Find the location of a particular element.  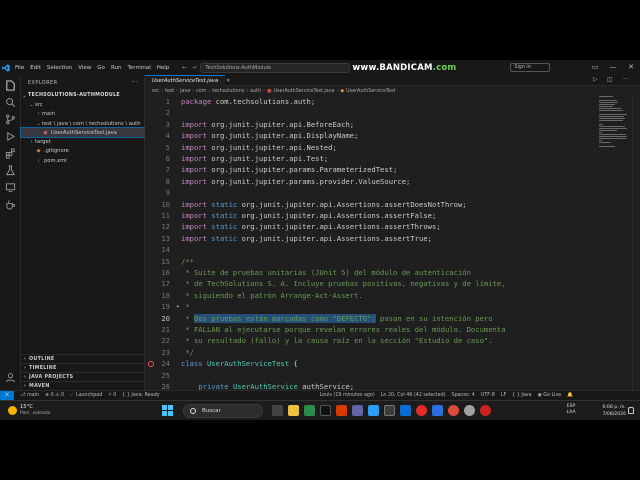

tree-item-target: › target is located at coordinates (83, 141).